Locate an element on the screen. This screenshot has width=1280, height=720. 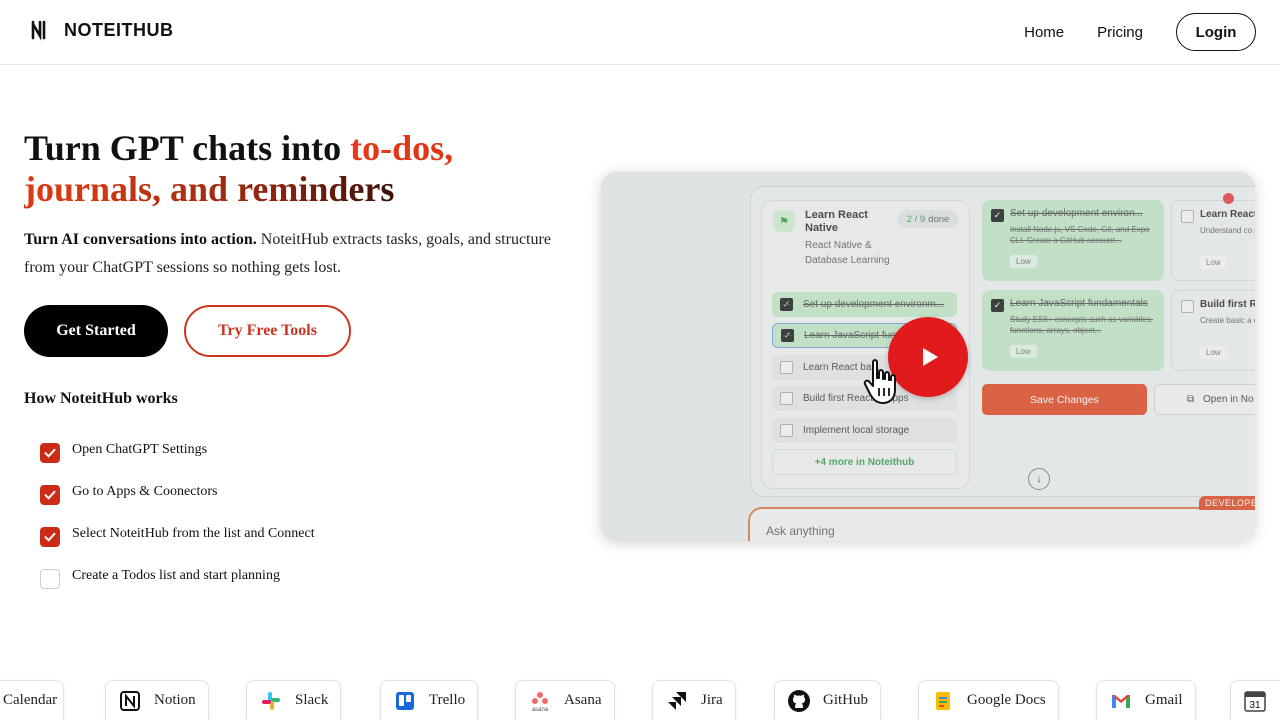
integration-label: Gmail is located at coordinates (1164, 700).